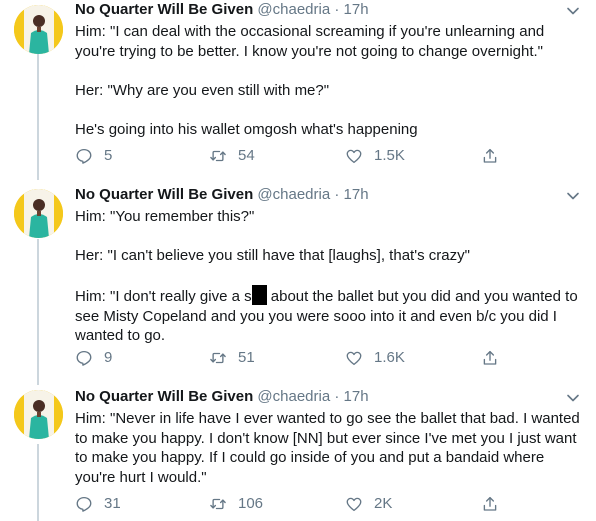 The width and height of the screenshot is (596, 521). Describe the element at coordinates (246, 357) in the screenshot. I see `retweet-count: 51` at that location.